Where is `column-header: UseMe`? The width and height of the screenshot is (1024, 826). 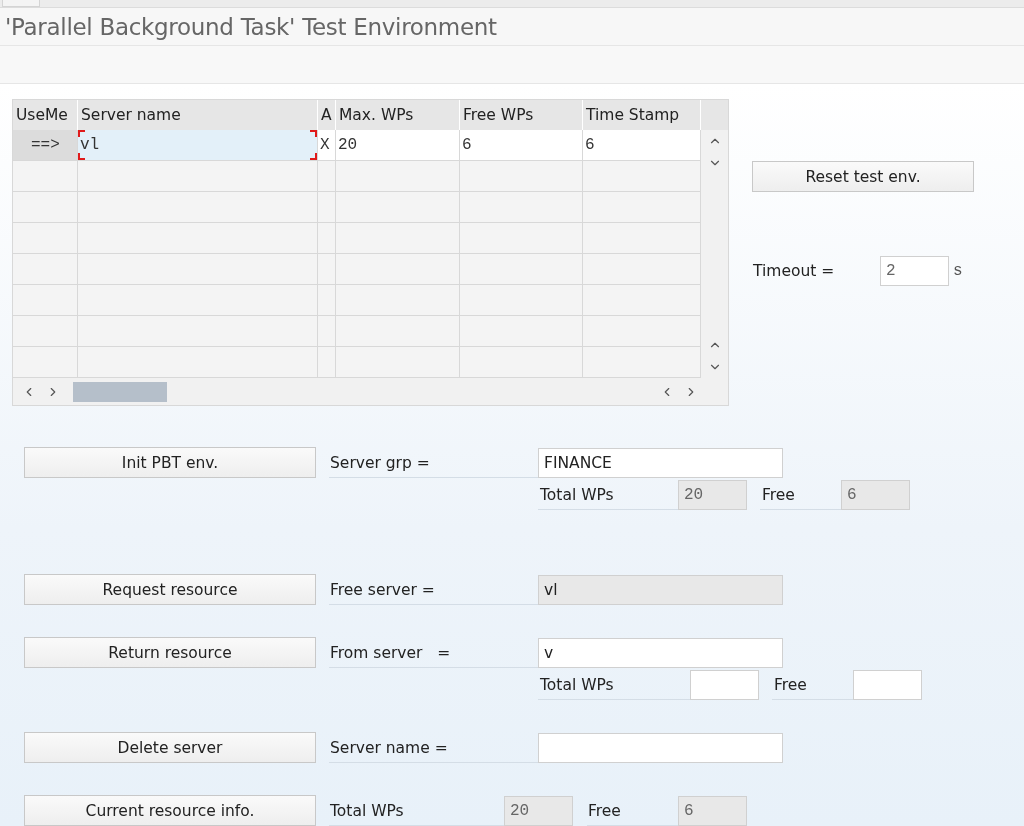
column-header: UseMe is located at coordinates (45, 115).